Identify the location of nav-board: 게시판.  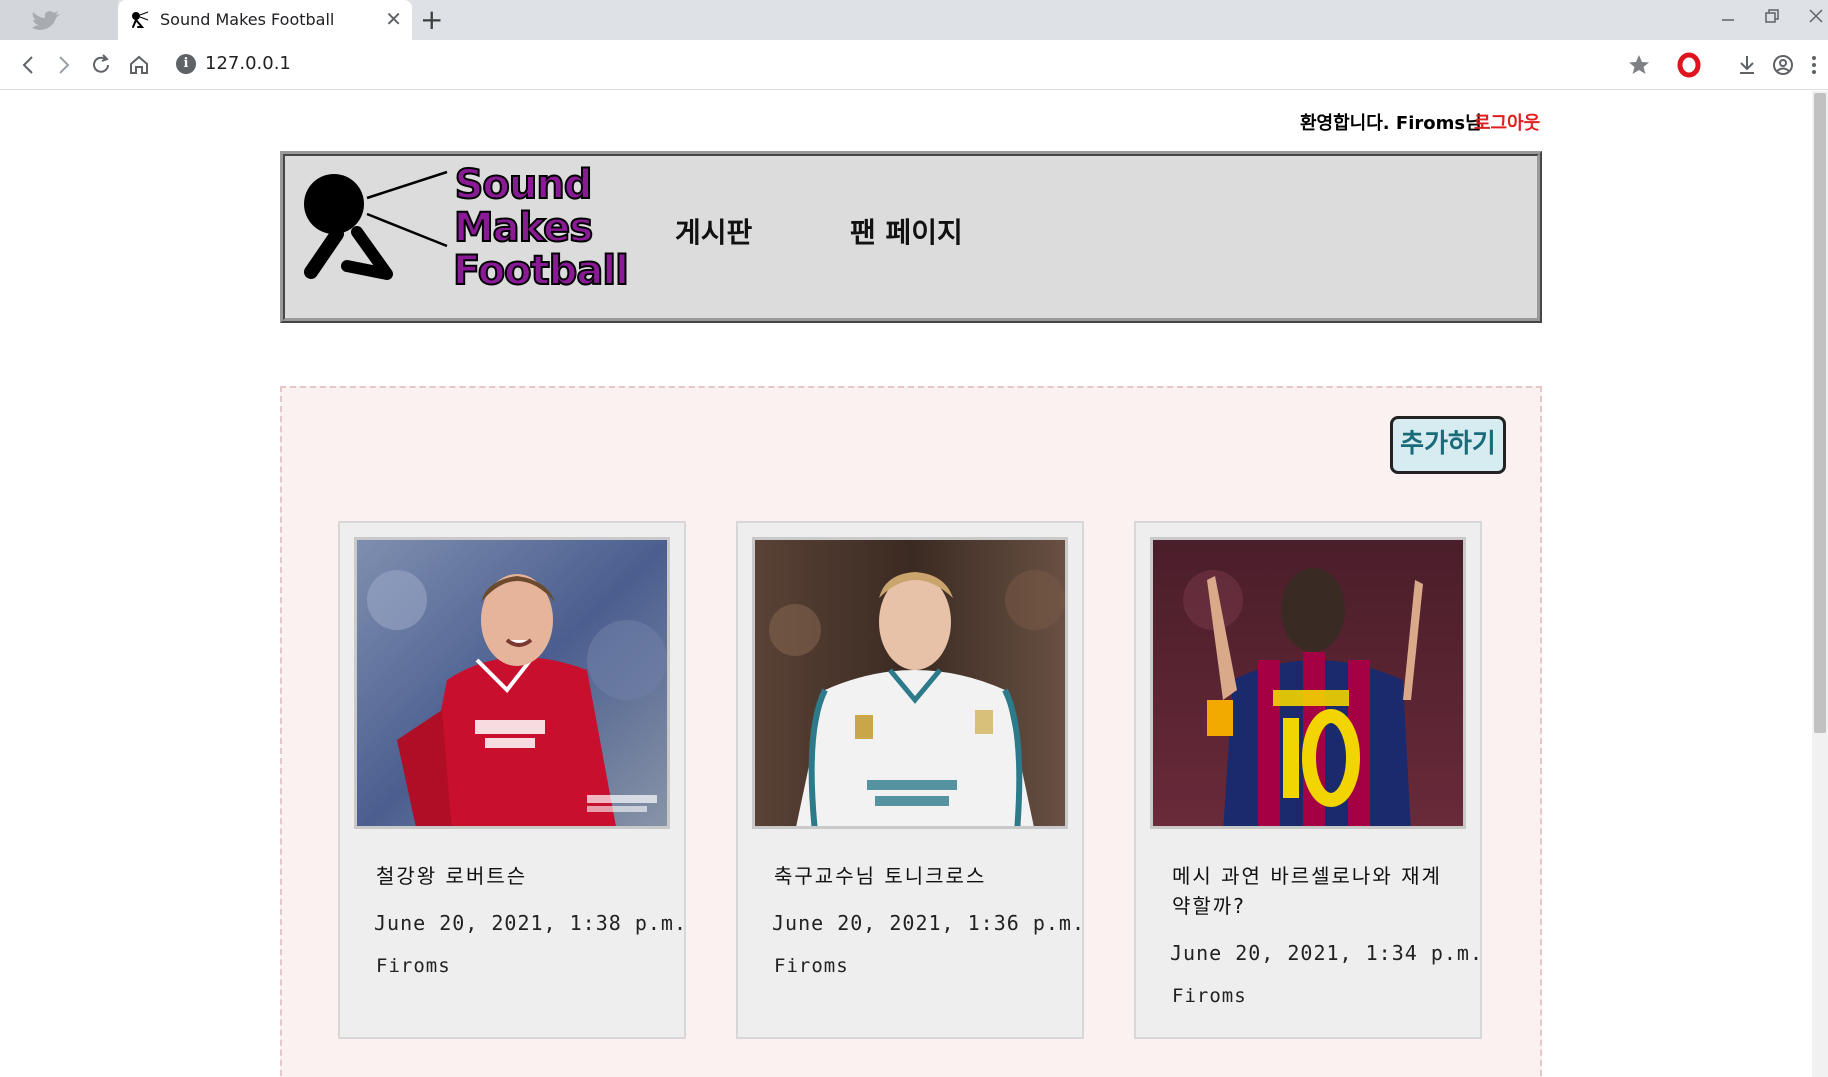
(713, 231).